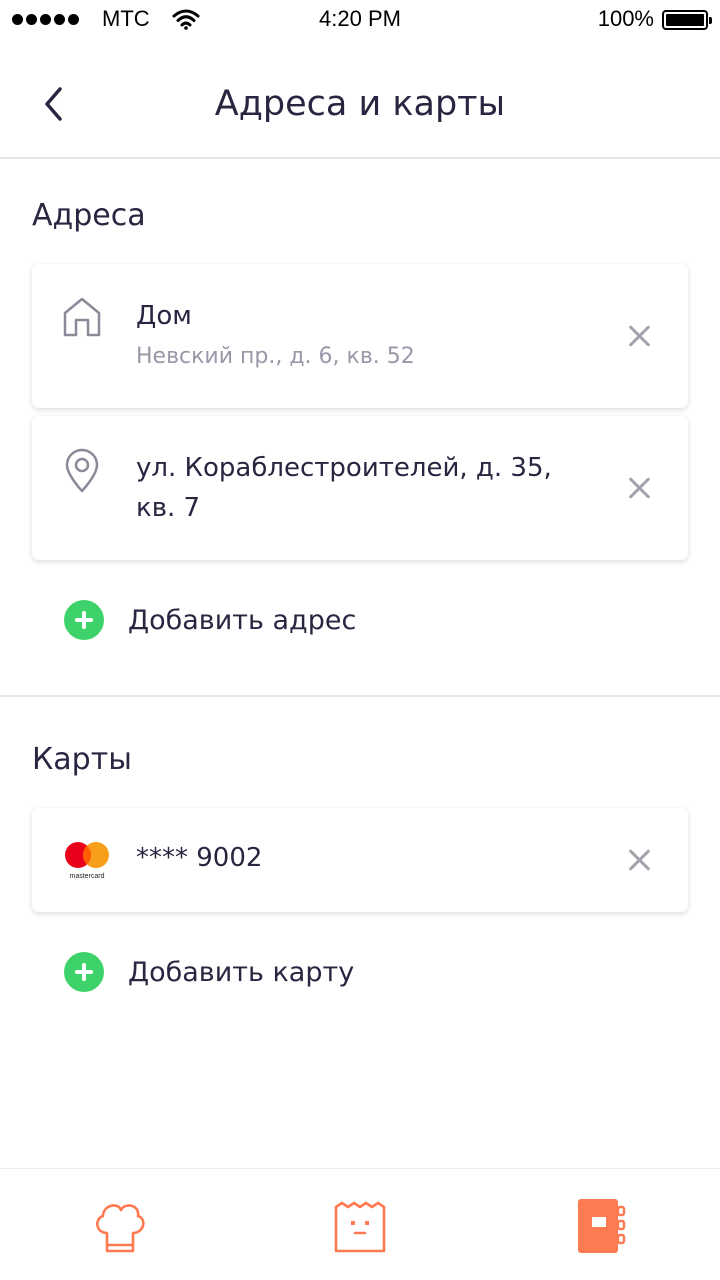 This screenshot has width=720, height=1280. Describe the element at coordinates (360, 696) in the screenshot. I see `section-divider` at that location.